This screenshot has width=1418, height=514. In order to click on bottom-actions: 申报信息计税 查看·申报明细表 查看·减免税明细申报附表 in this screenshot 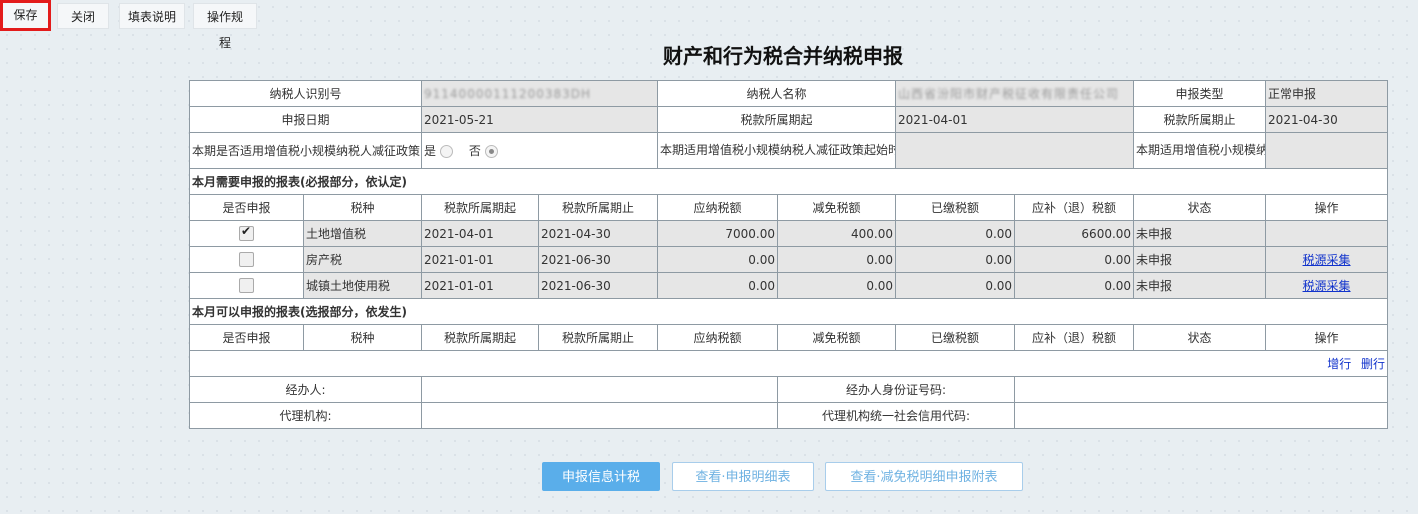, I will do `click(782, 476)`.